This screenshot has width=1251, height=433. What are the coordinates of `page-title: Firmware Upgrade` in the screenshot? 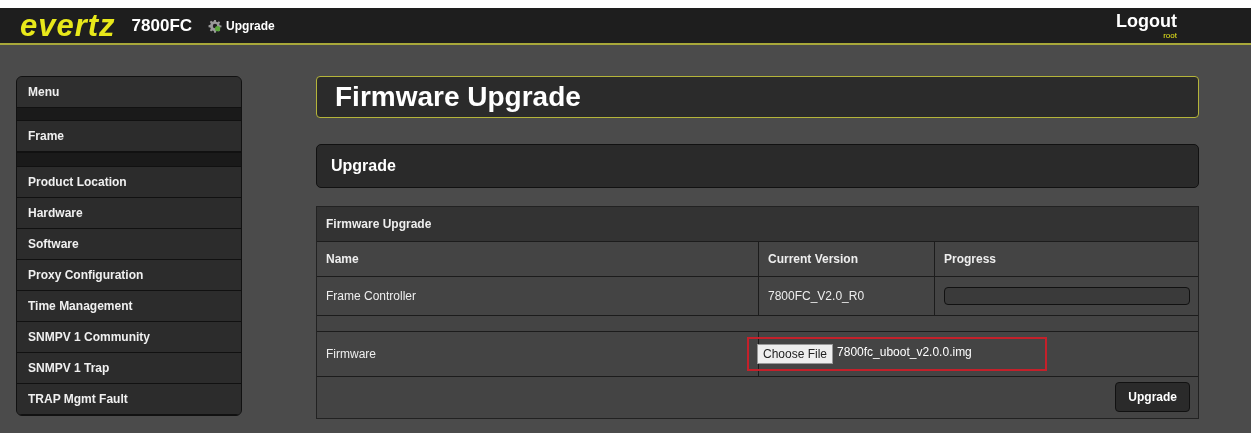 It's located at (757, 97).